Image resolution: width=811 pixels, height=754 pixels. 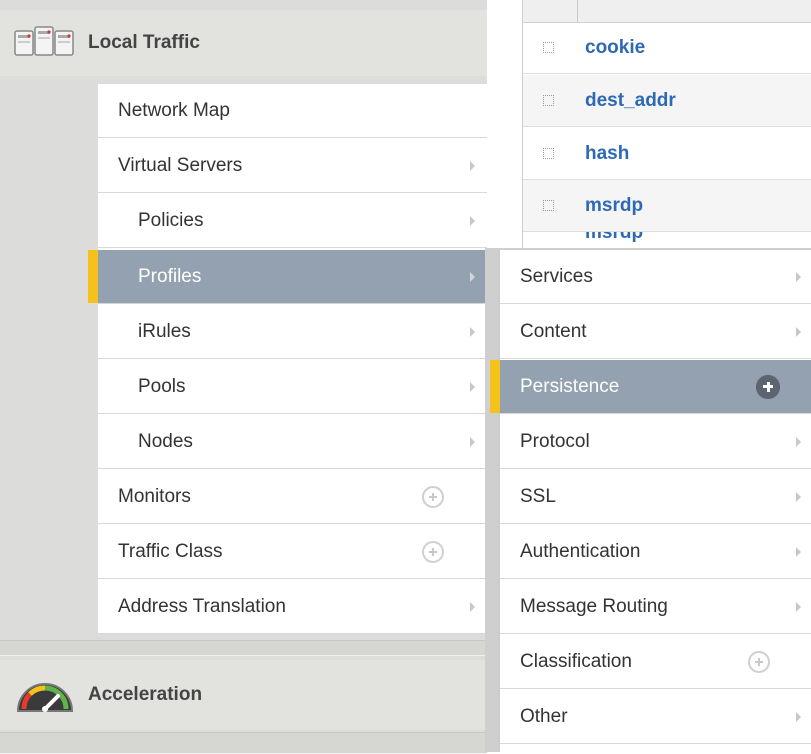 I want to click on local-traffic-header: Local Traffic, so click(x=243, y=43).